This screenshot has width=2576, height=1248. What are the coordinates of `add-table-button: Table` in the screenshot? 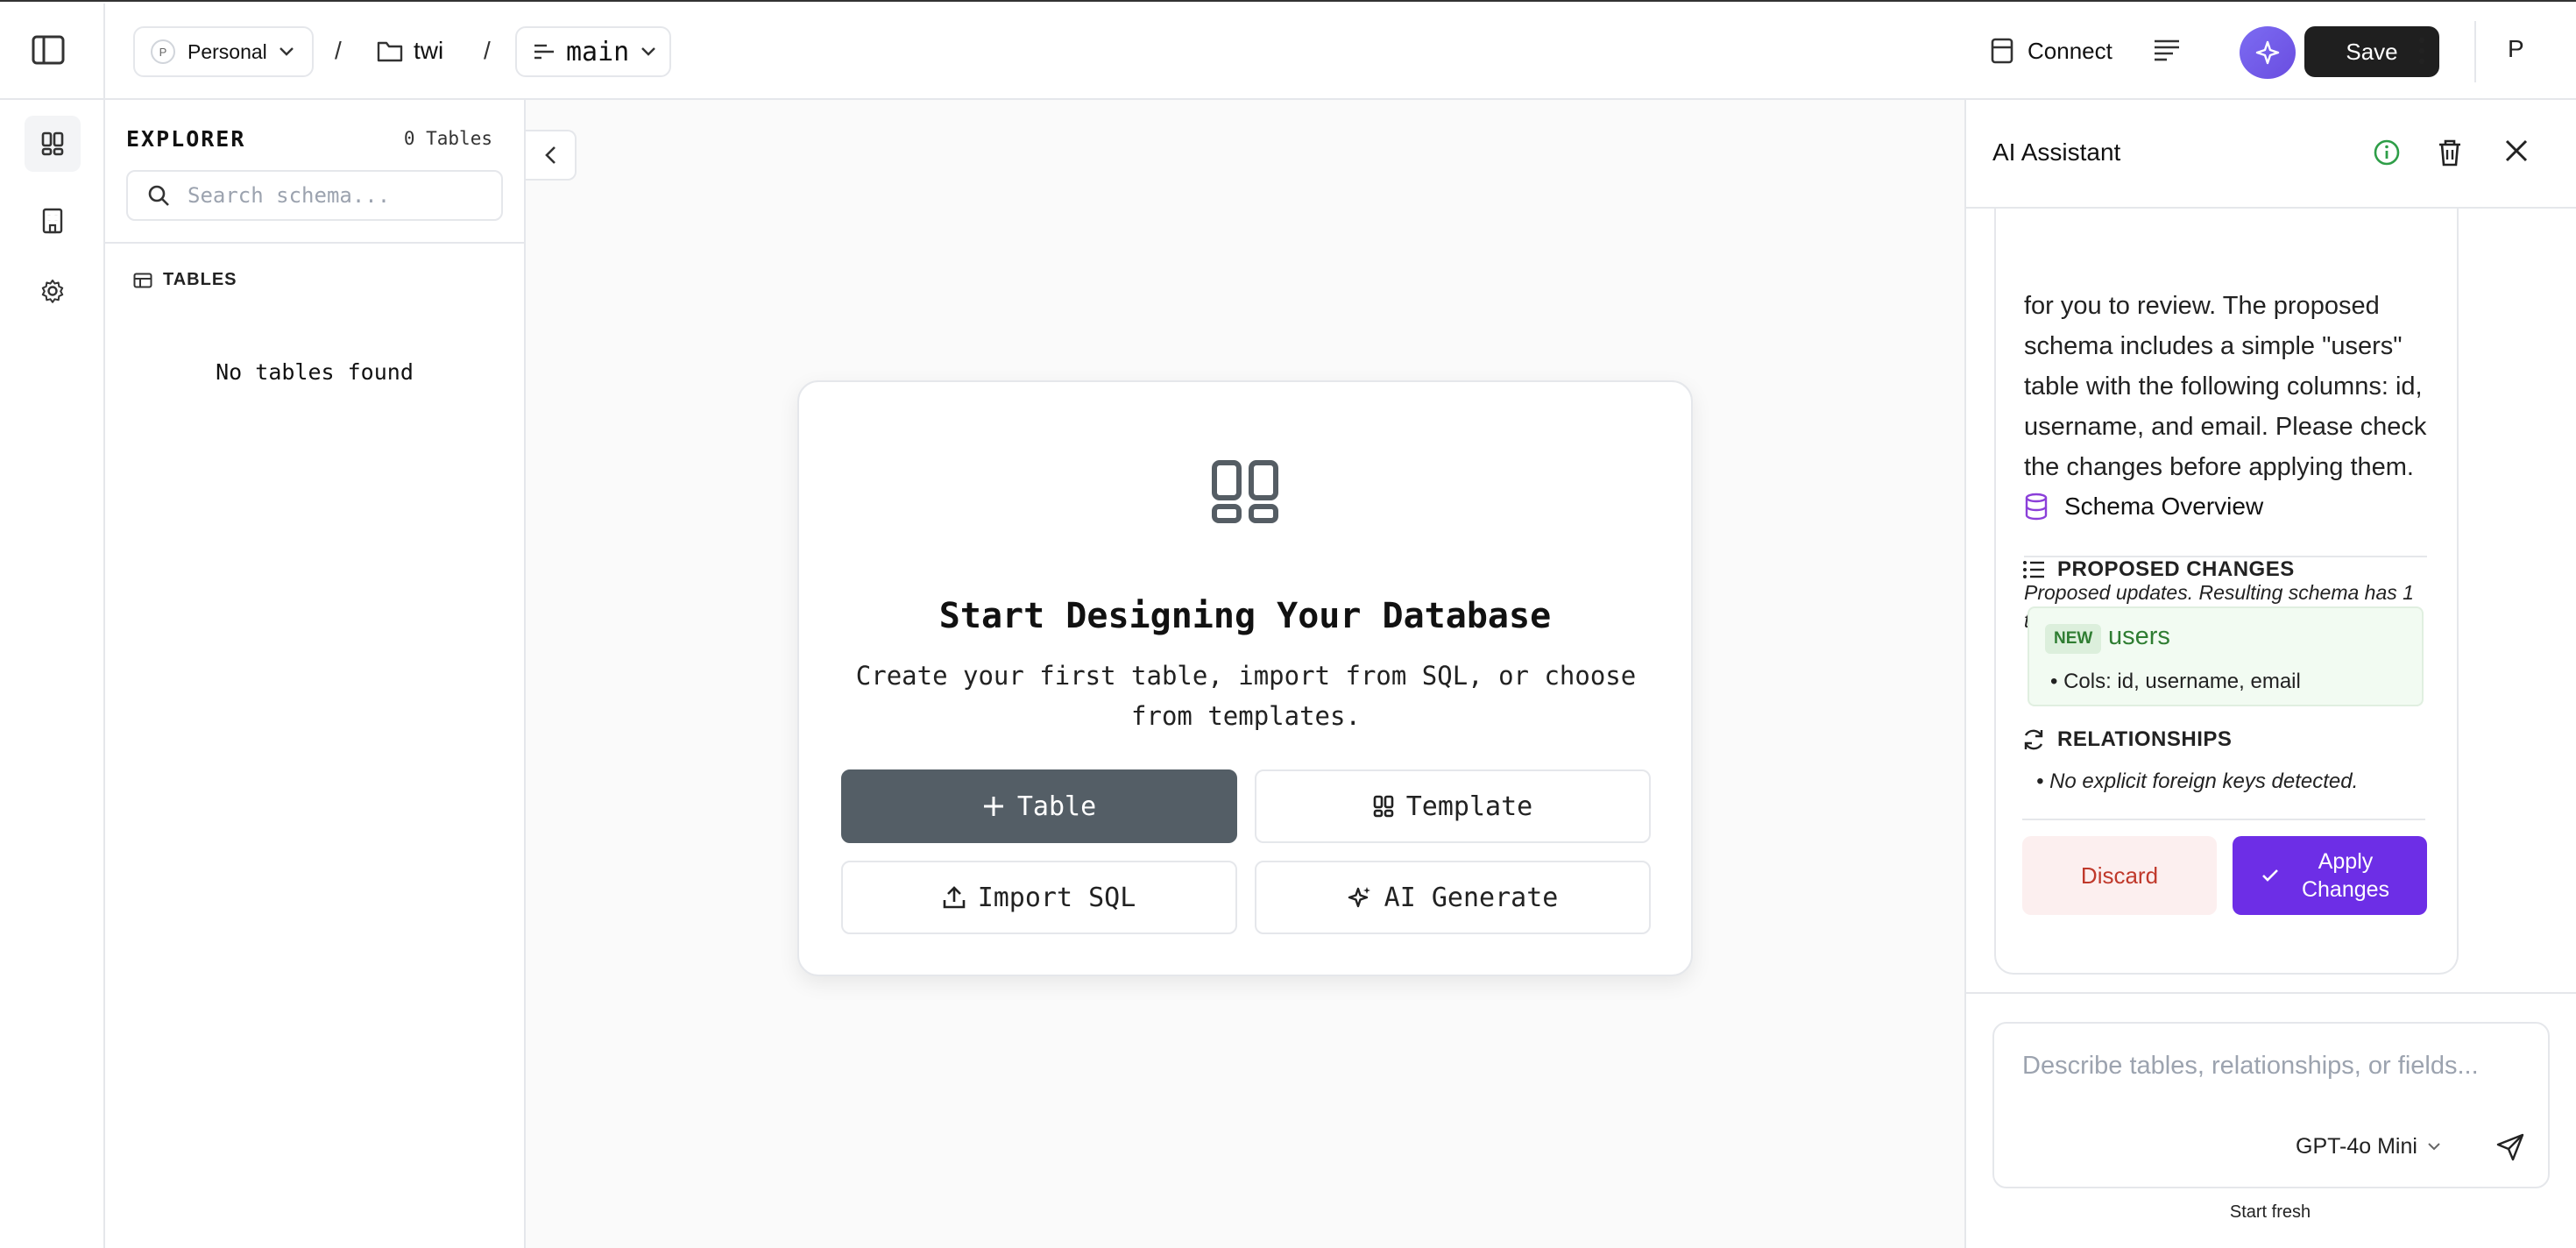 It's located at (1039, 806).